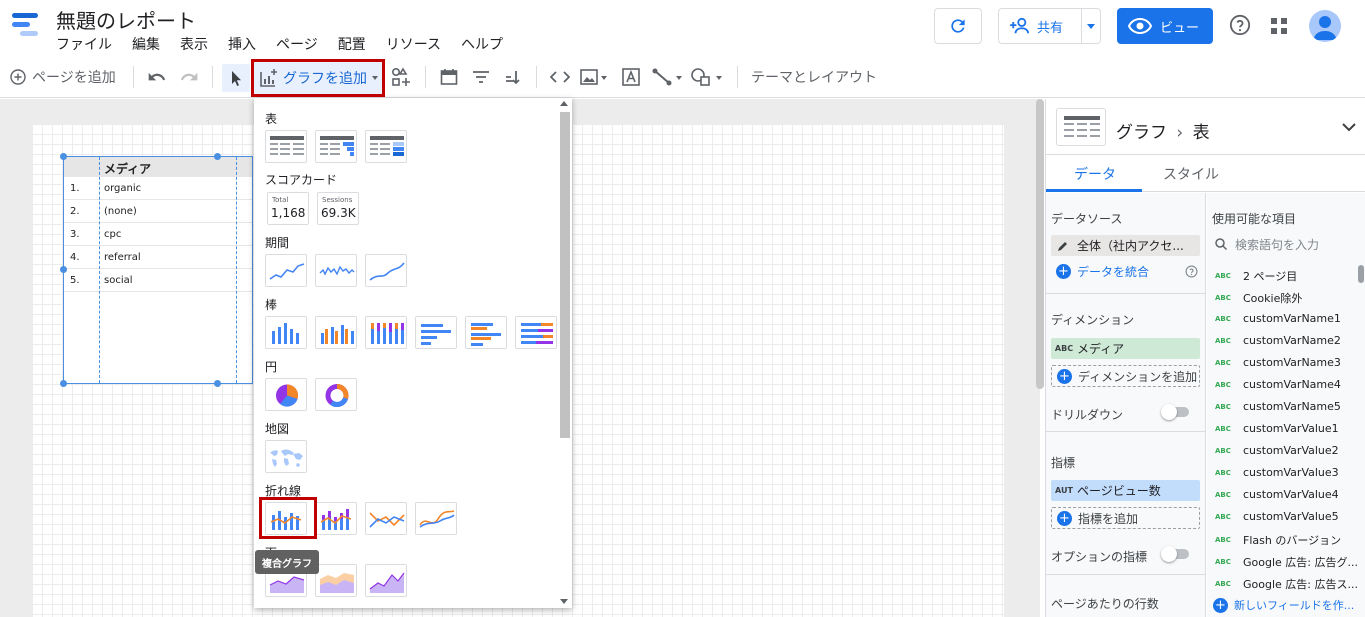 This screenshot has width=1365, height=617. I want to click on scroll-down-icon, so click(564, 601).